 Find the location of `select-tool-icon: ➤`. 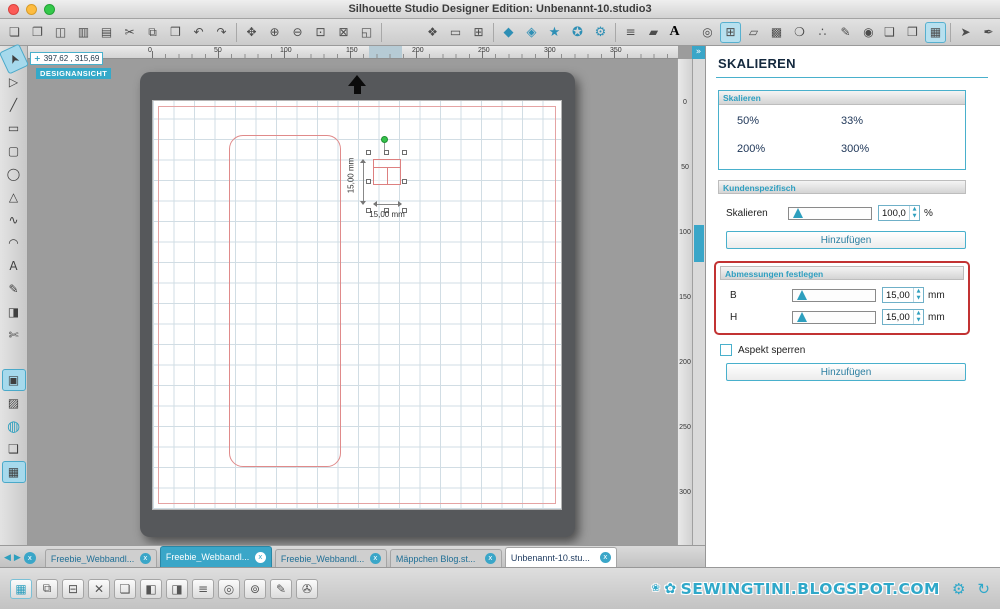

select-tool-icon: ➤ is located at coordinates (14, 59).